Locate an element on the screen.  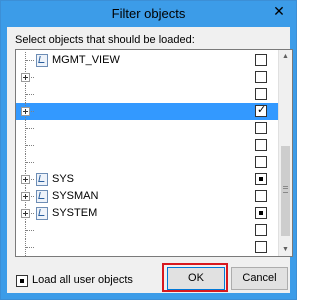
scroll-thumb is located at coordinates (285, 191).